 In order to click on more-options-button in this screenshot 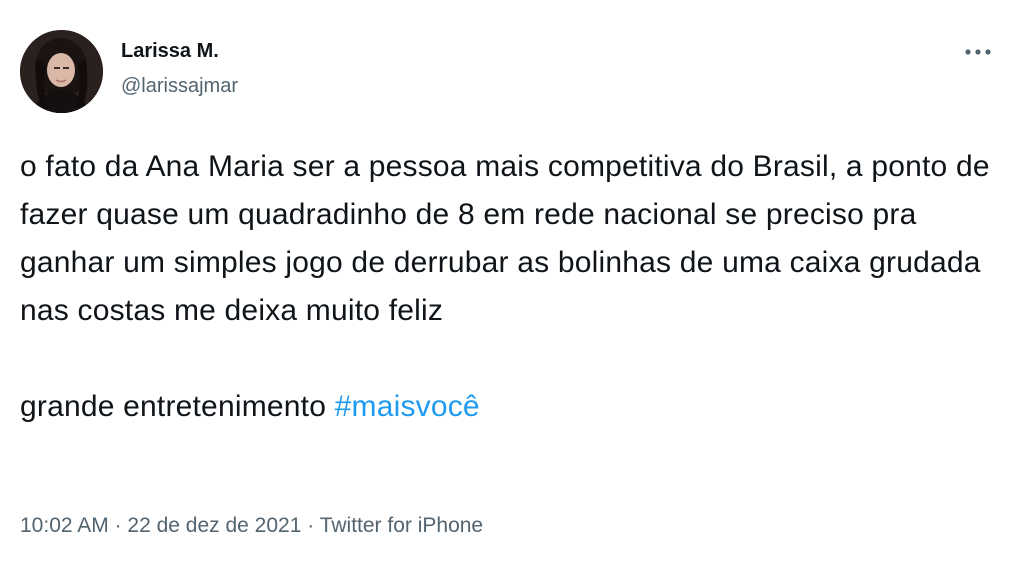, I will do `click(978, 52)`.